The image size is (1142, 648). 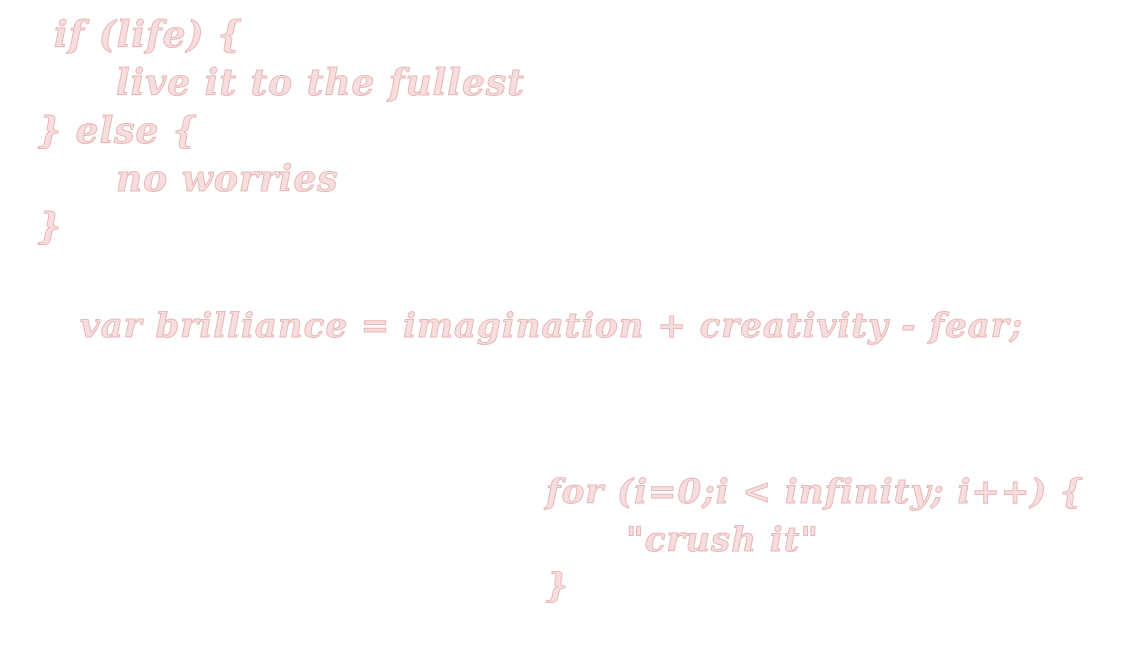 I want to click on closing-brace-line: }, so click(x=50, y=227).